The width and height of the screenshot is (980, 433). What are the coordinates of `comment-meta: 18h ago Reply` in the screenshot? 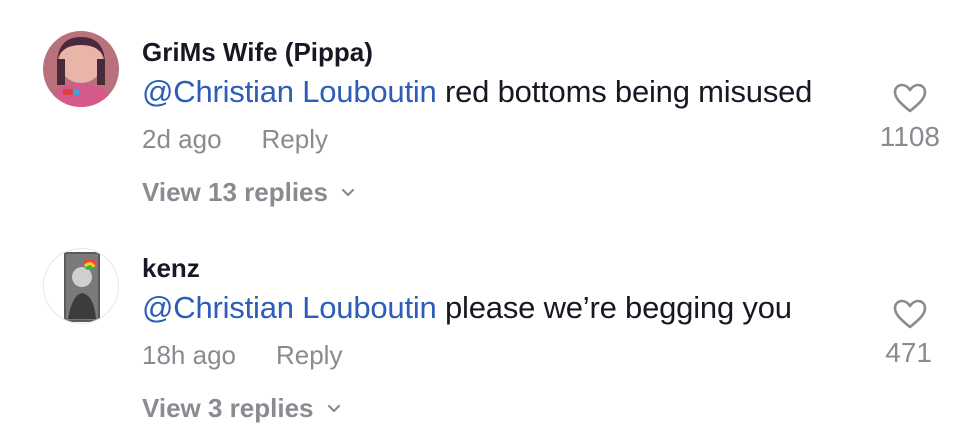 It's located at (242, 355).